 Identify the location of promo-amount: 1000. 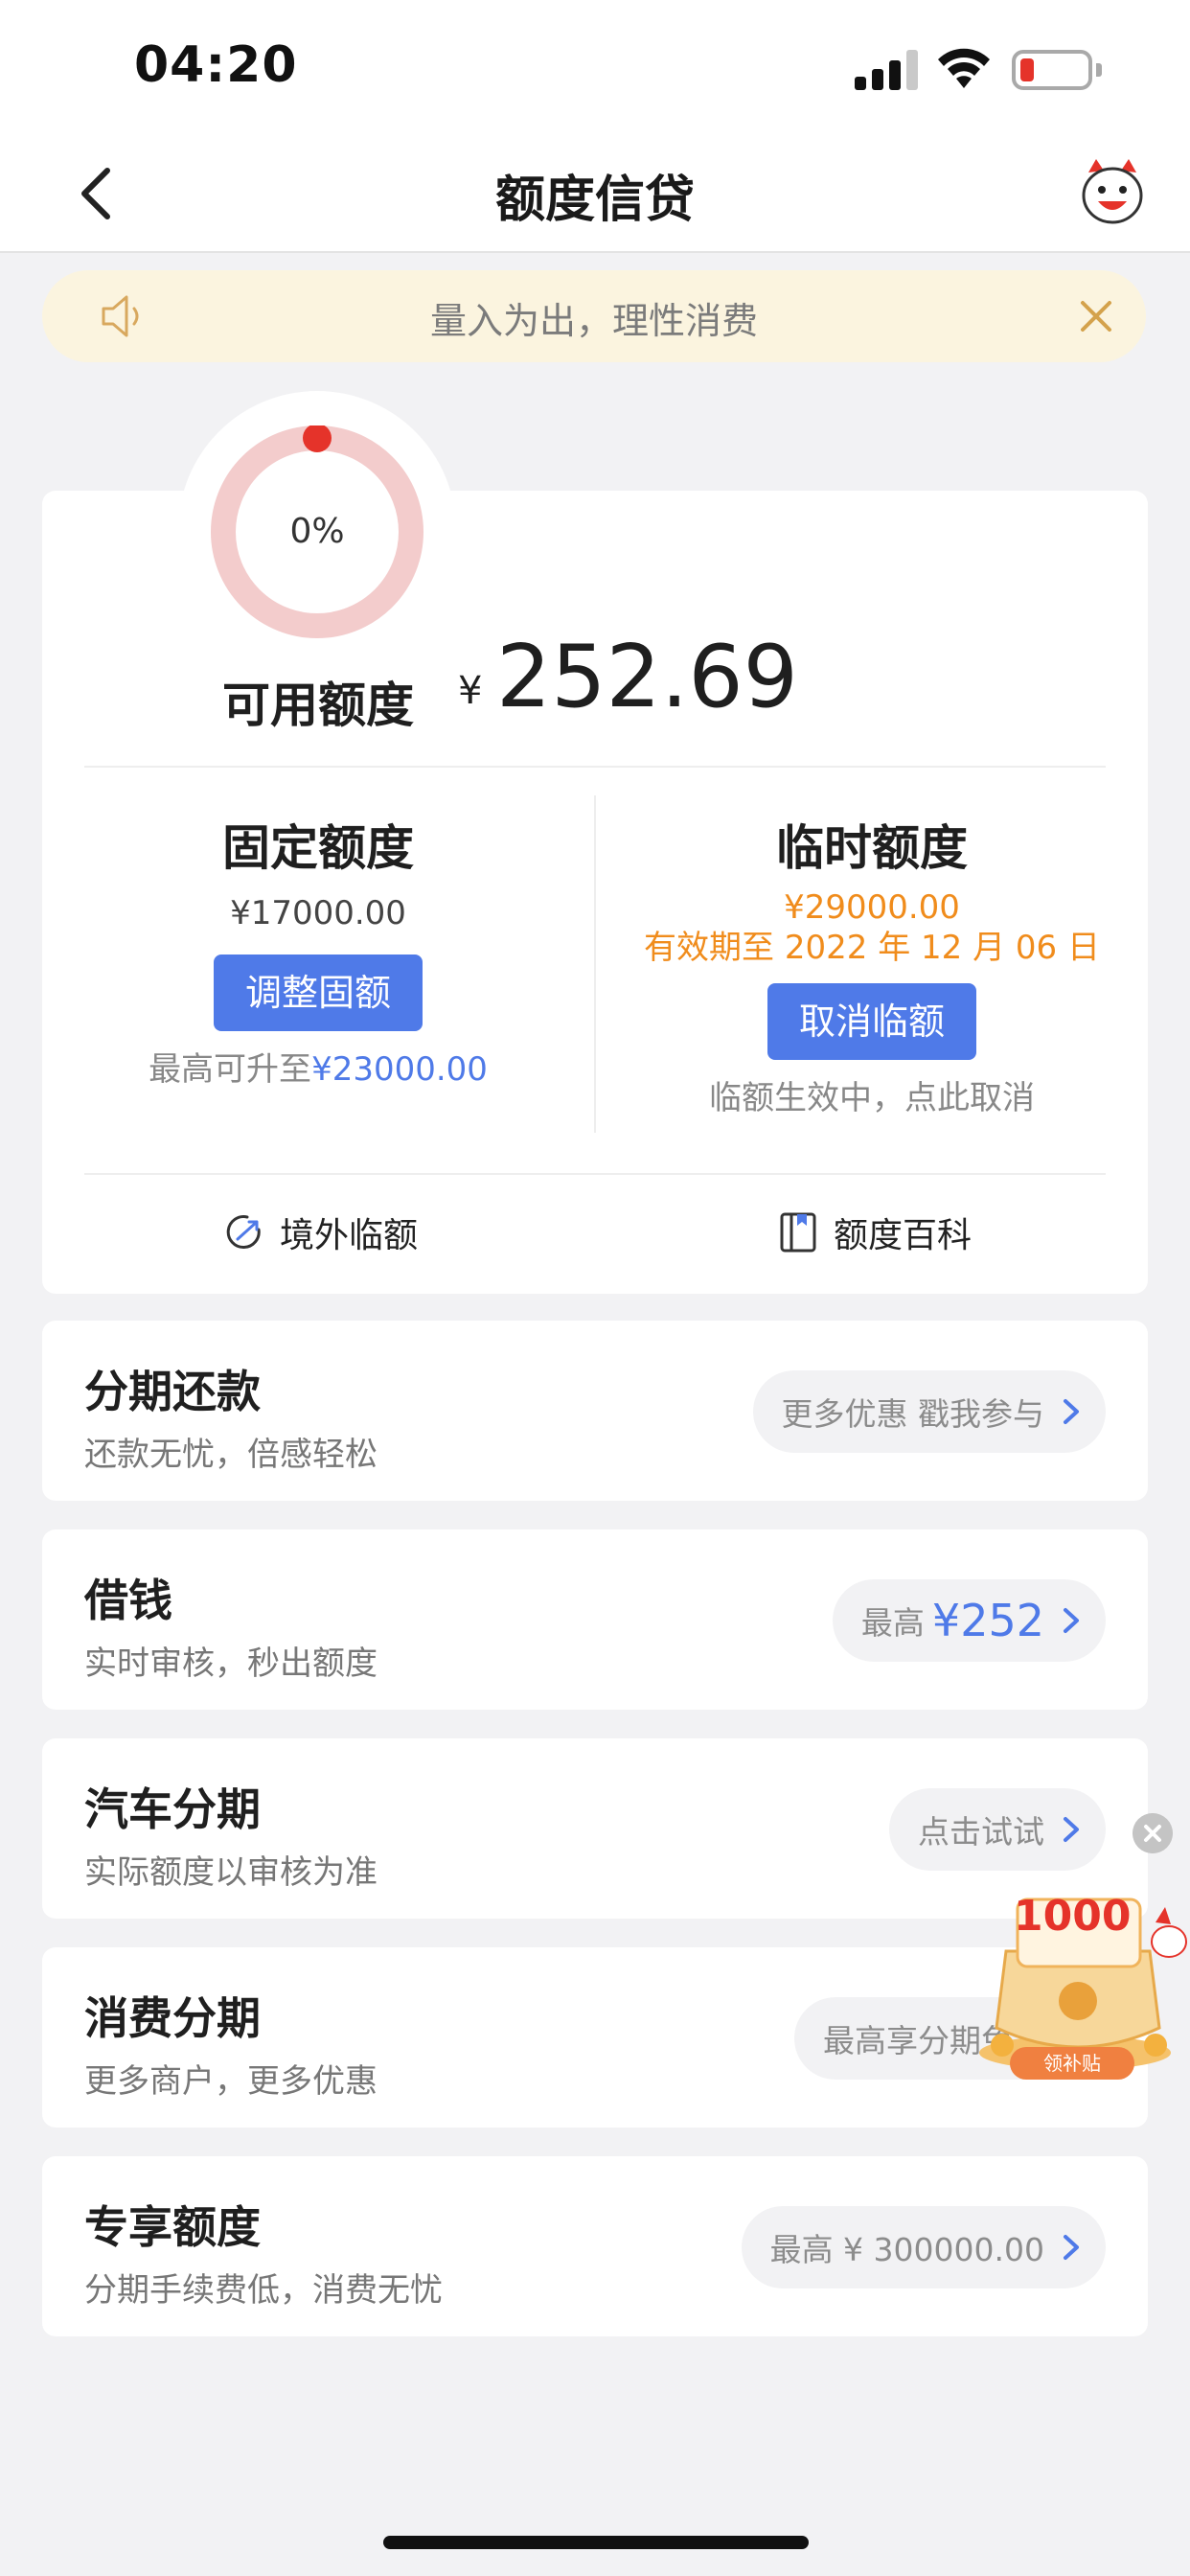
(1073, 1916).